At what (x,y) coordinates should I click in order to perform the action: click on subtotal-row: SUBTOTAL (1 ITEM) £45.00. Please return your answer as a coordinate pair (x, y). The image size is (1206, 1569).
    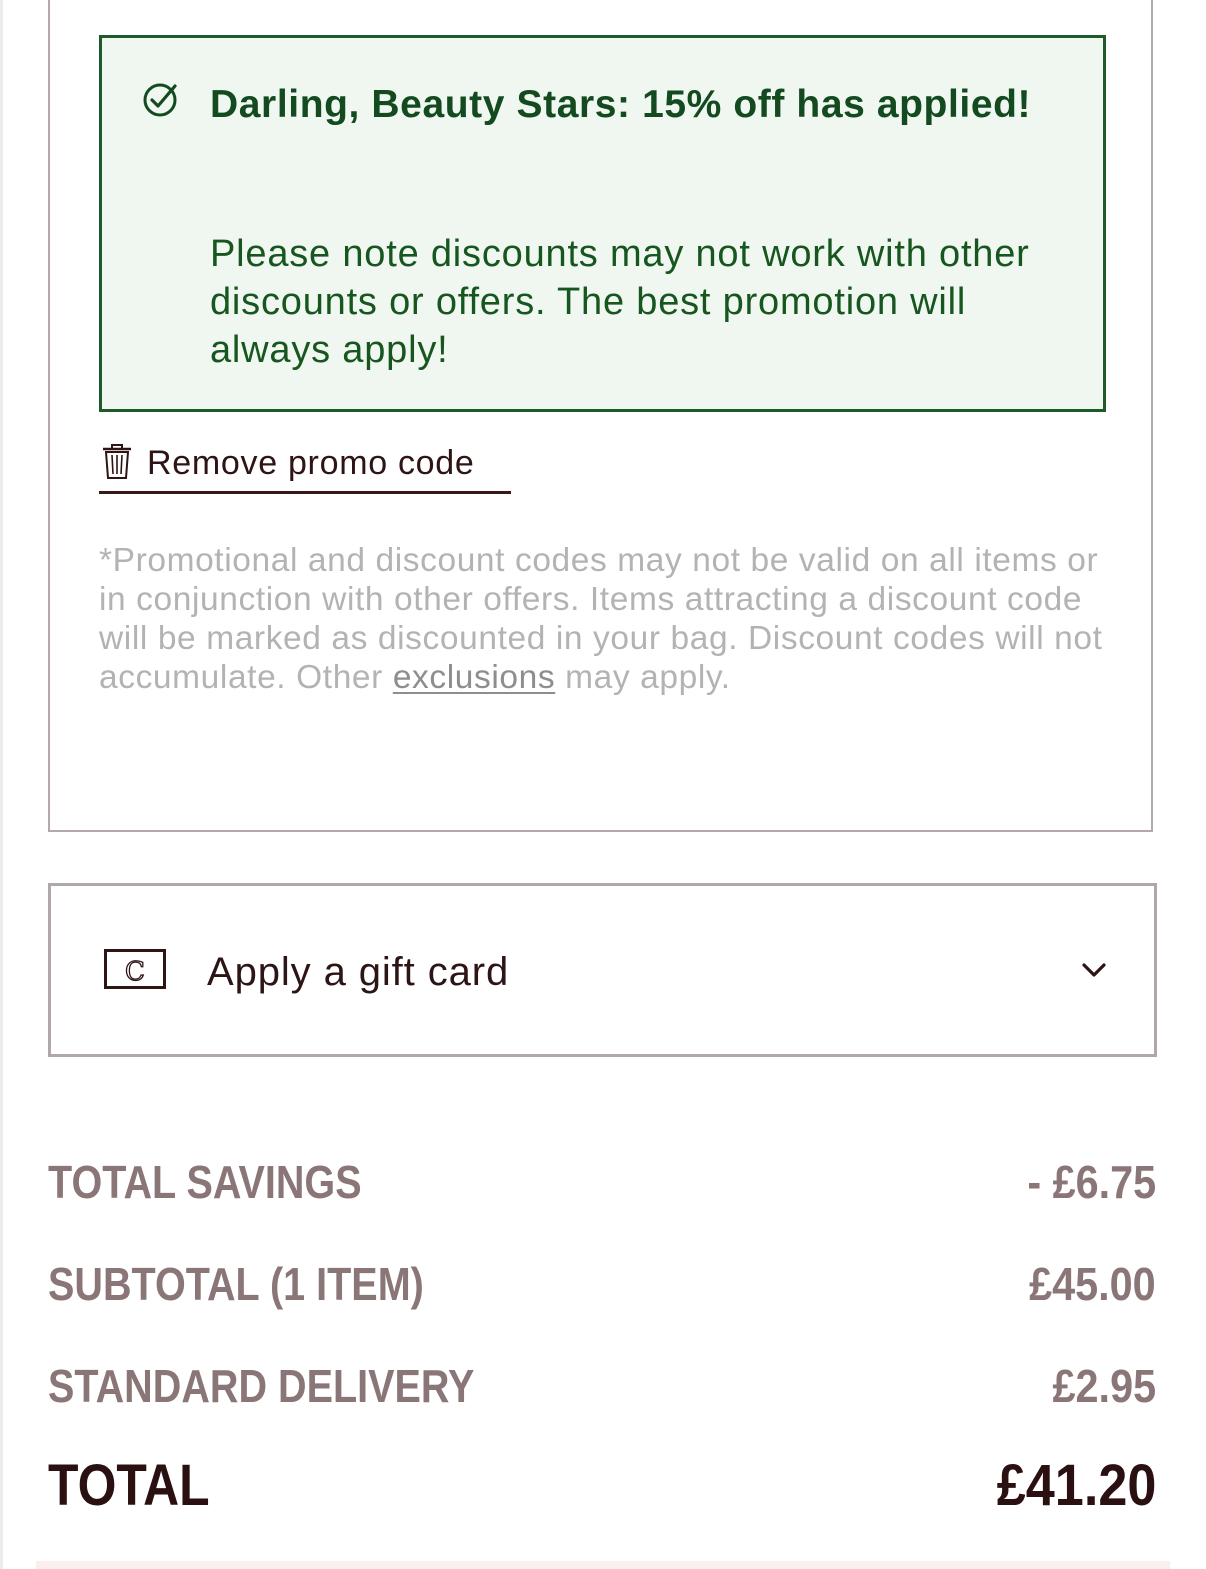
    Looking at the image, I should click on (602, 1284).